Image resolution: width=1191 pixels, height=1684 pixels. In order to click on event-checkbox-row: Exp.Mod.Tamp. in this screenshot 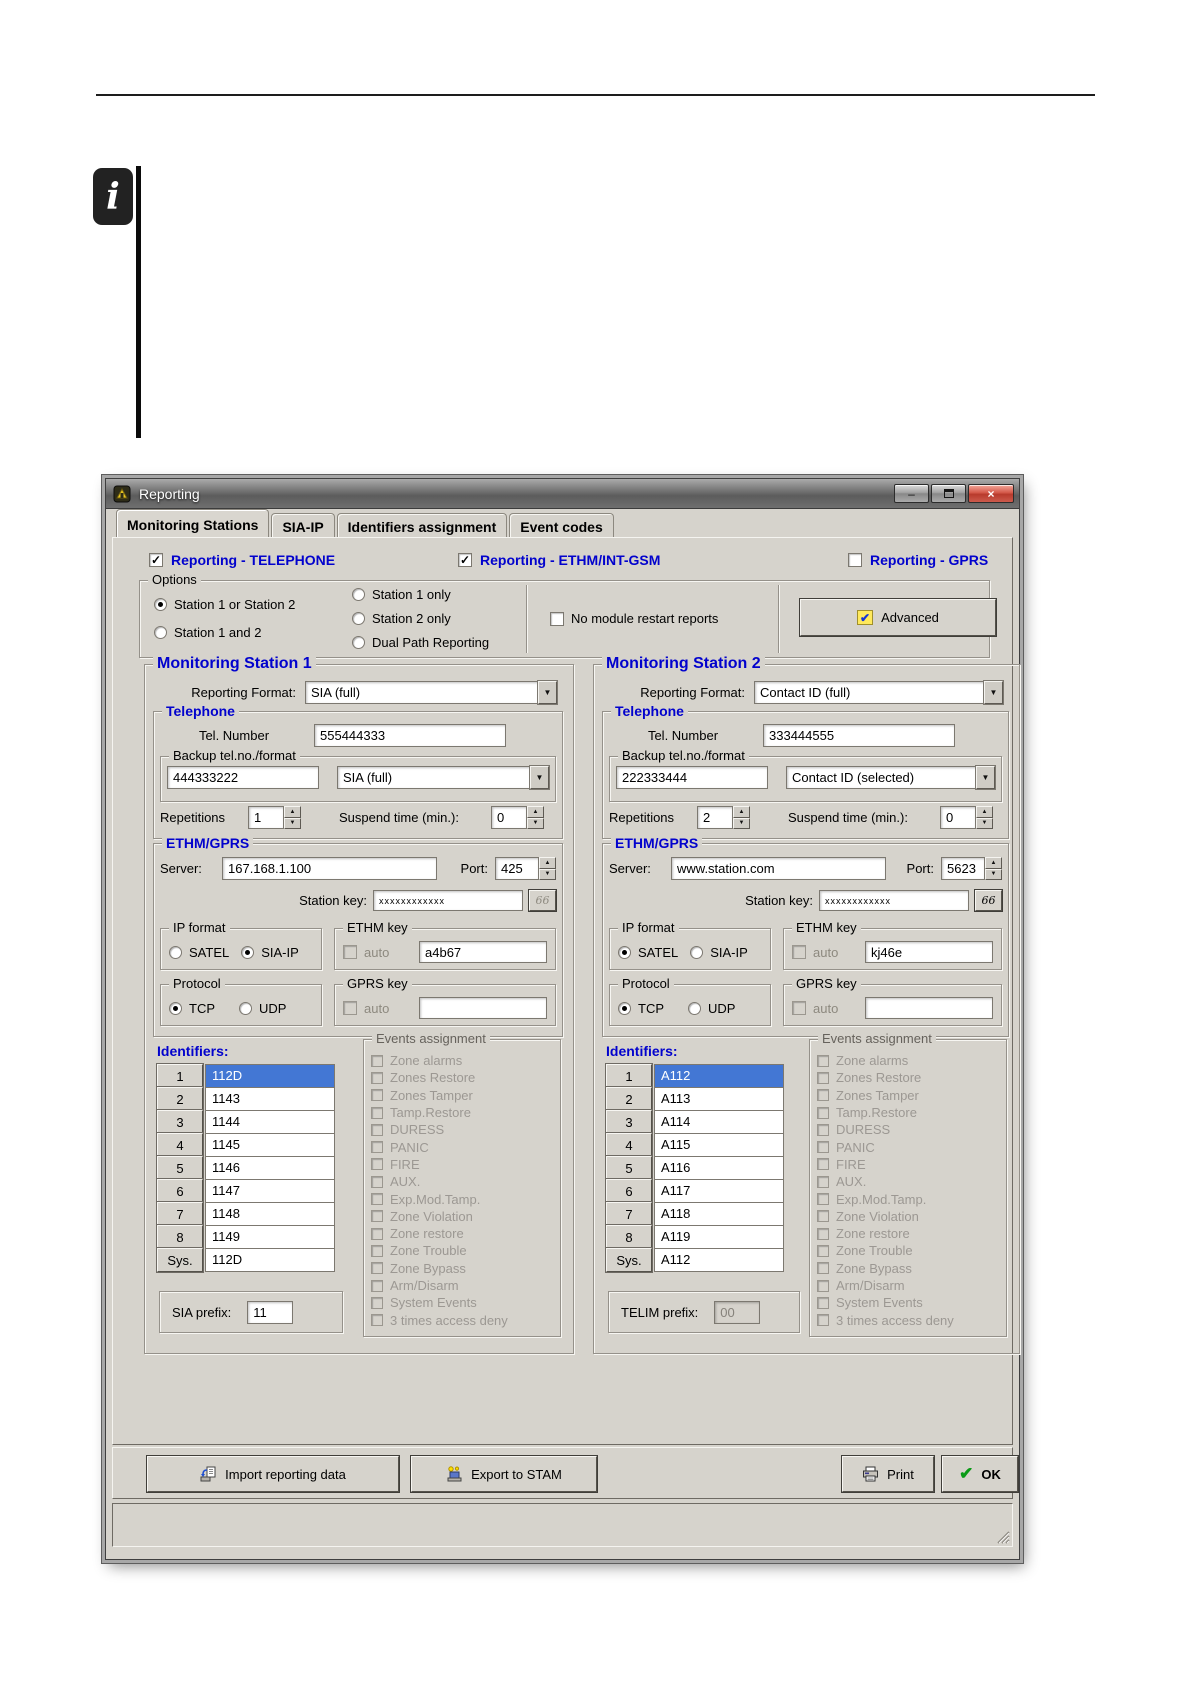, I will do `click(463, 1198)`.